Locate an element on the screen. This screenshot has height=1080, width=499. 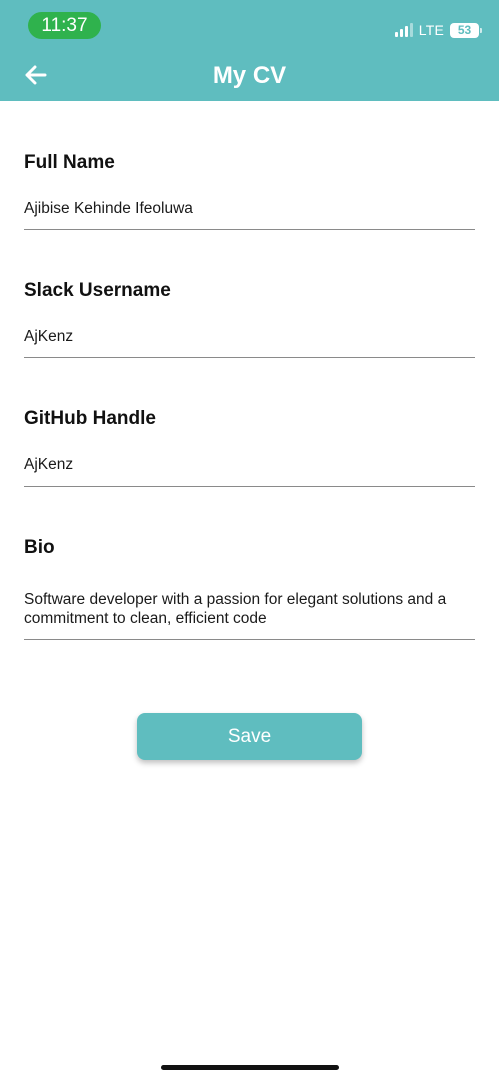
bio-field: Bio is located at coordinates (249, 548).